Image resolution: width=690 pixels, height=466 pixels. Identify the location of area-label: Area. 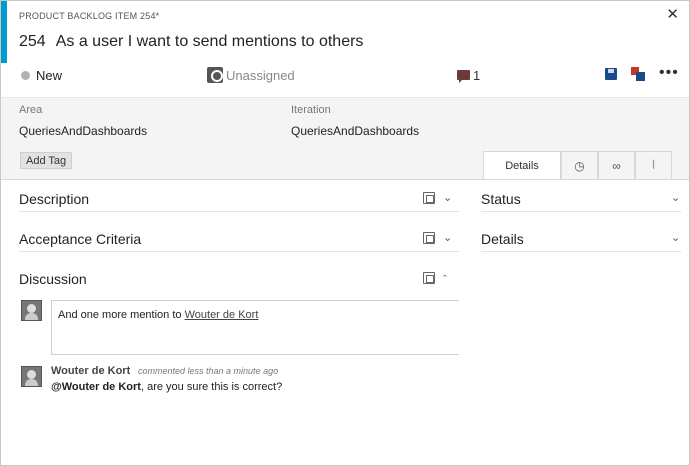
(31, 110).